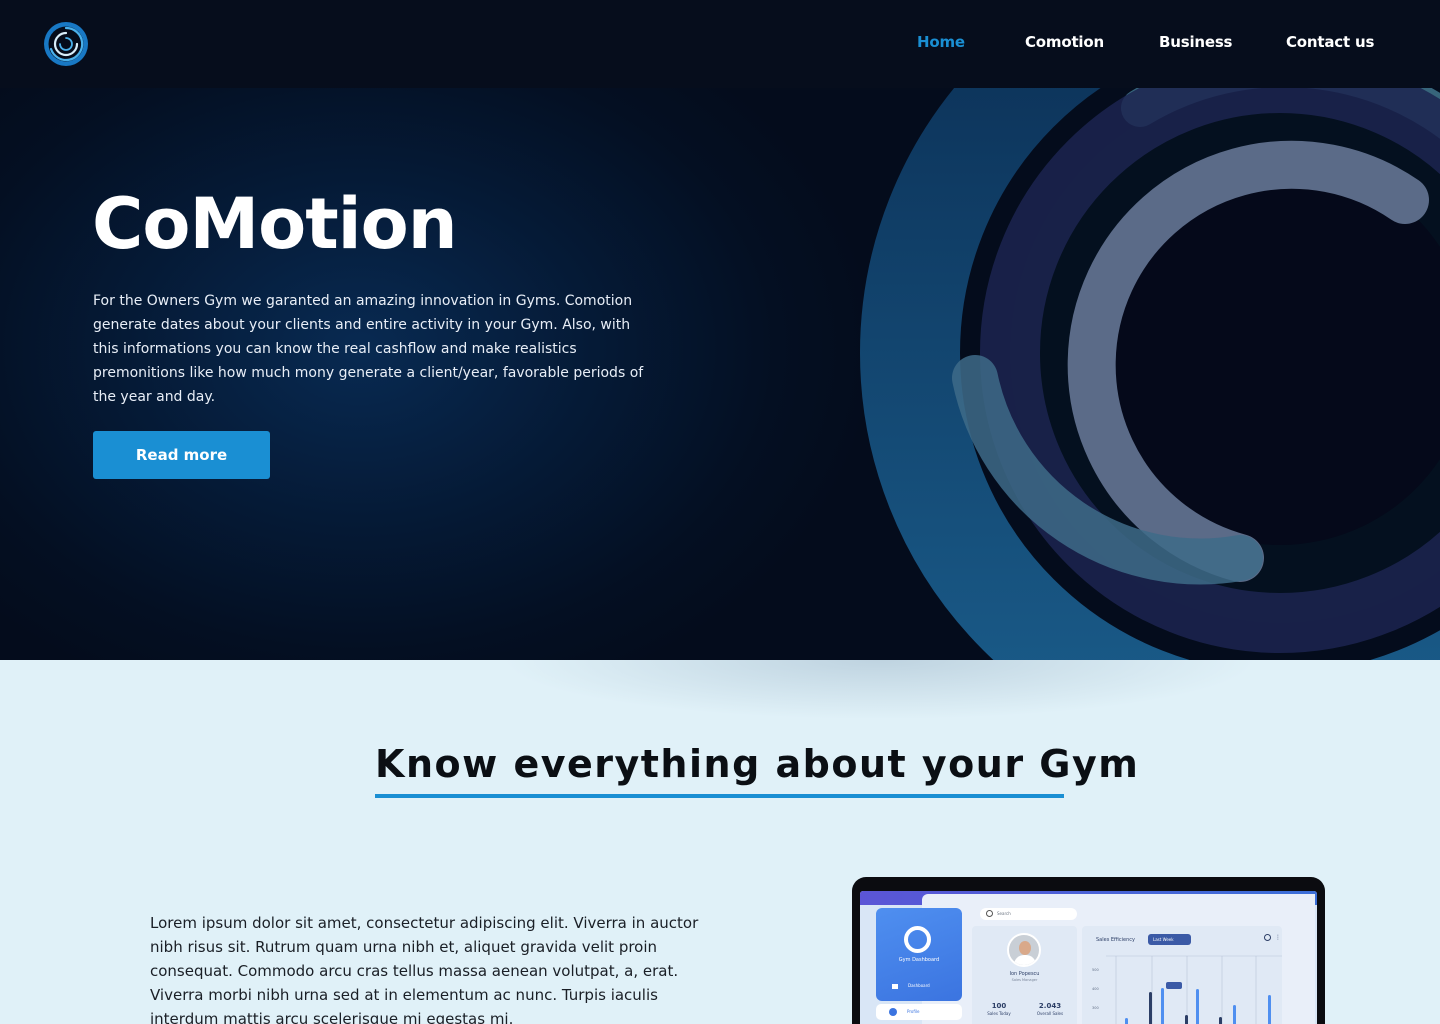 The height and width of the screenshot is (1024, 1440). Describe the element at coordinates (1064, 42) in the screenshot. I see `nav-link-comotion: Comotion` at that location.